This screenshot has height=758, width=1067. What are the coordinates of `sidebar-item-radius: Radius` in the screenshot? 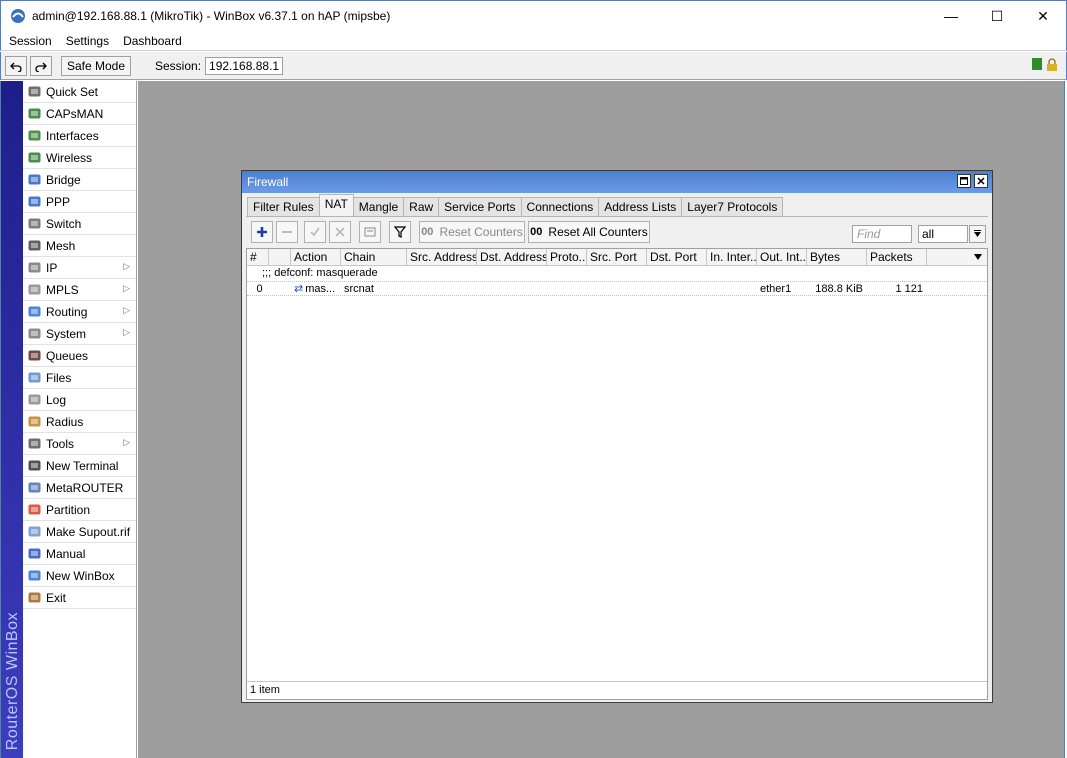 It's located at (79, 422).